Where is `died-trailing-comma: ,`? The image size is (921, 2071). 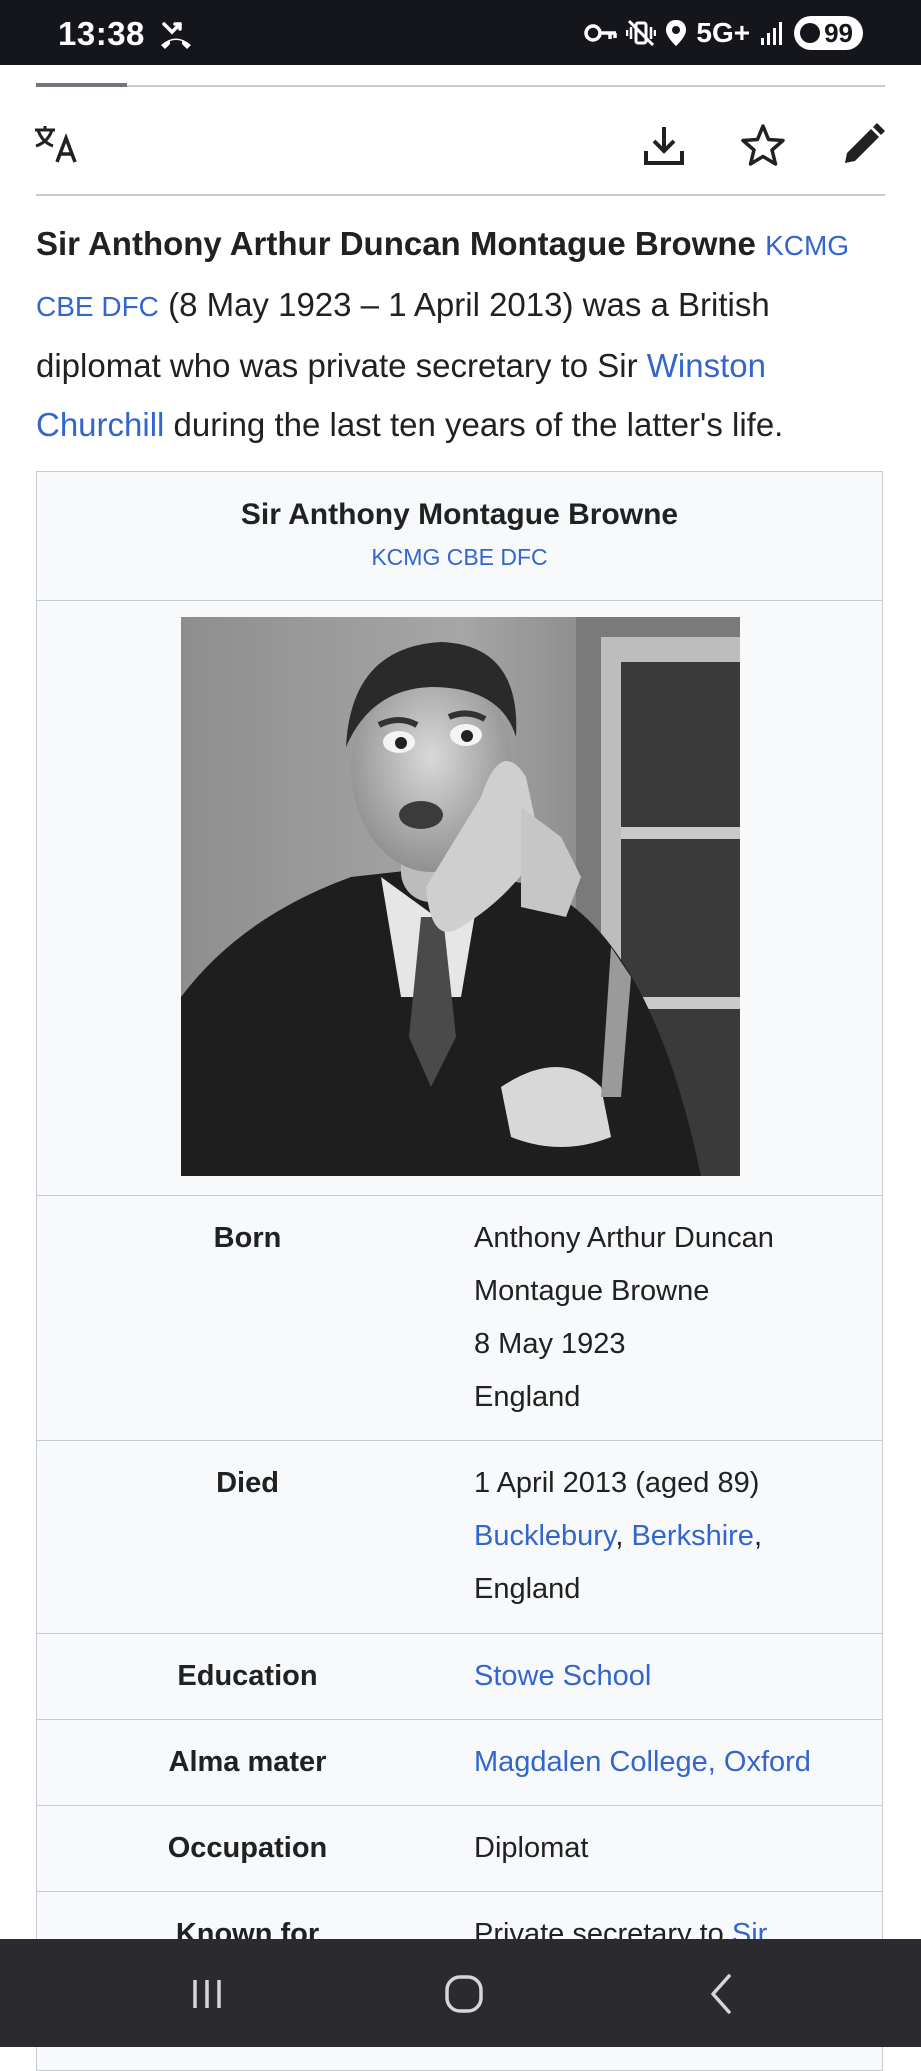 died-trailing-comma: , is located at coordinates (757, 1536).